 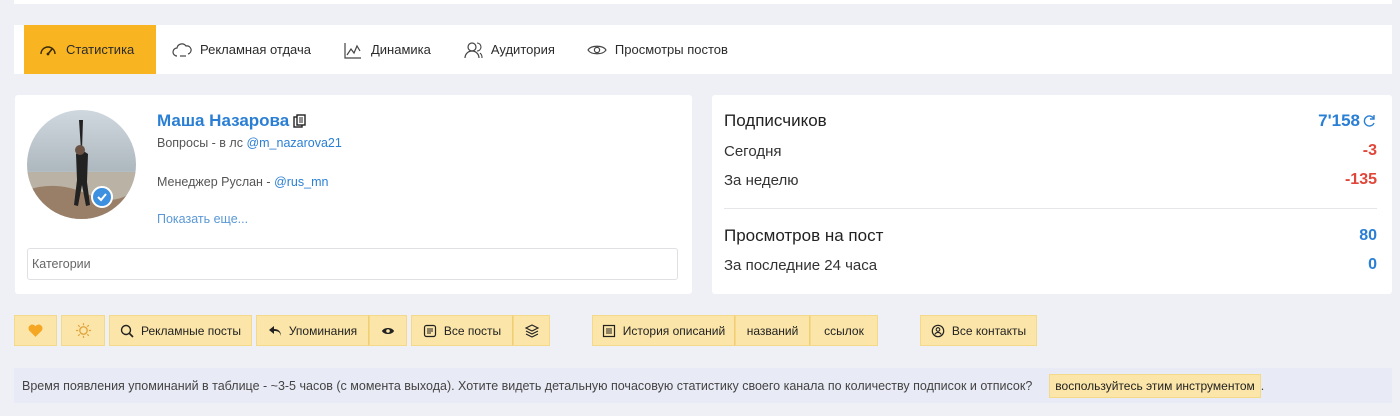 What do you see at coordinates (473, 49) in the screenshot?
I see `users-icon` at bounding box center [473, 49].